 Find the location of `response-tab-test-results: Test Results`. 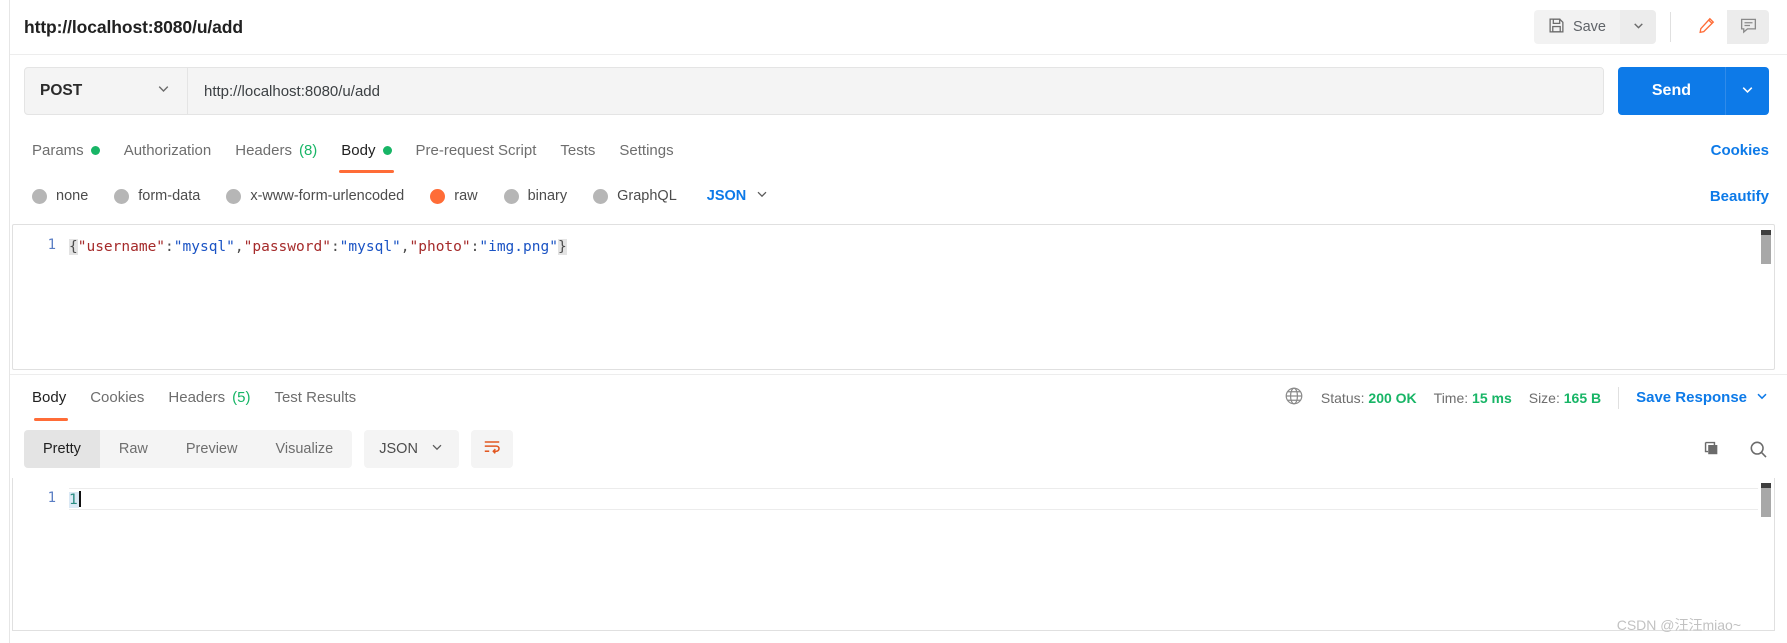

response-tab-test-results: Test Results is located at coordinates (315, 398).